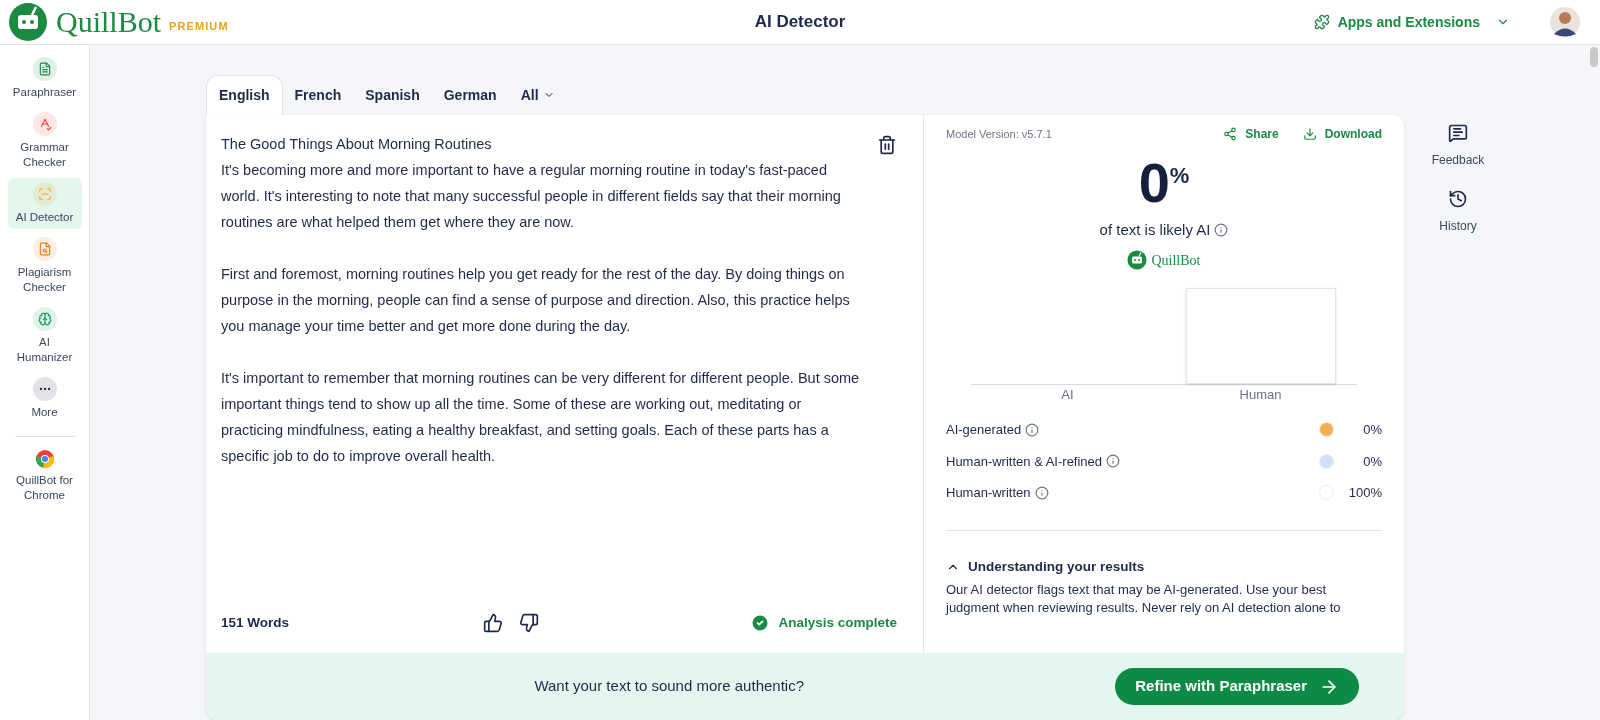  Describe the element at coordinates (1144, 598) in the screenshot. I see `understanding-text: Our AI detector flags text that may be AI-generated. Use your best judgment when reviewing results. Never rely on AI detection alone to` at that location.